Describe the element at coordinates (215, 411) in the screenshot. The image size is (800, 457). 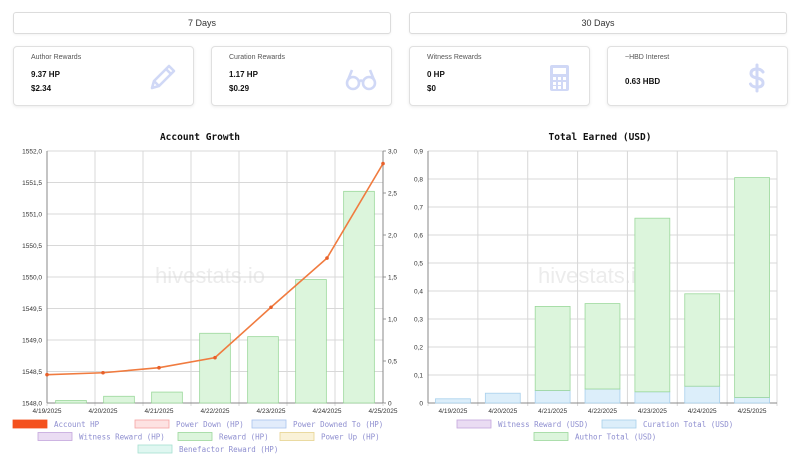
I see `x-tick-label: 4/22/2025` at that location.